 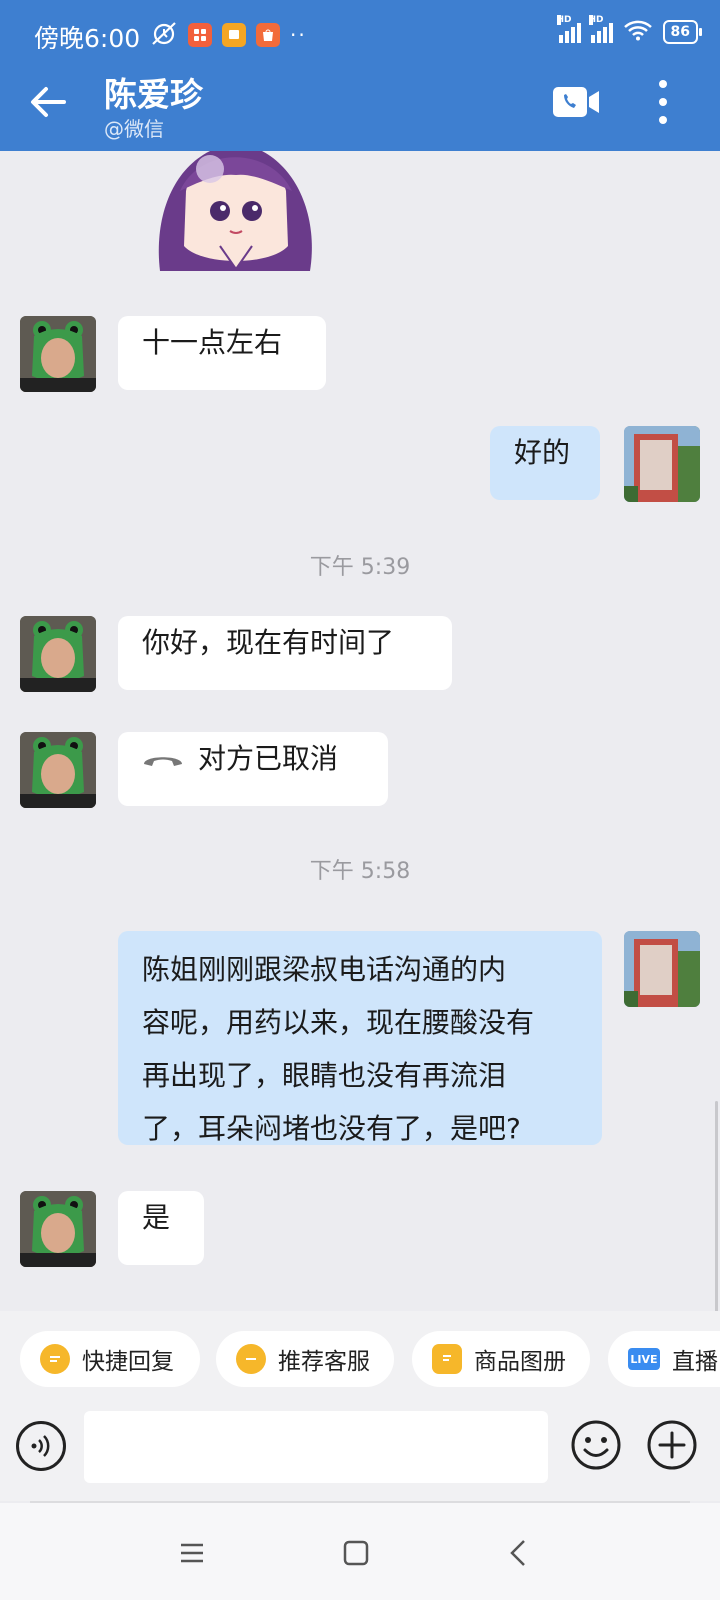 I want to click on more-functions-button, so click(x=672, y=1445).